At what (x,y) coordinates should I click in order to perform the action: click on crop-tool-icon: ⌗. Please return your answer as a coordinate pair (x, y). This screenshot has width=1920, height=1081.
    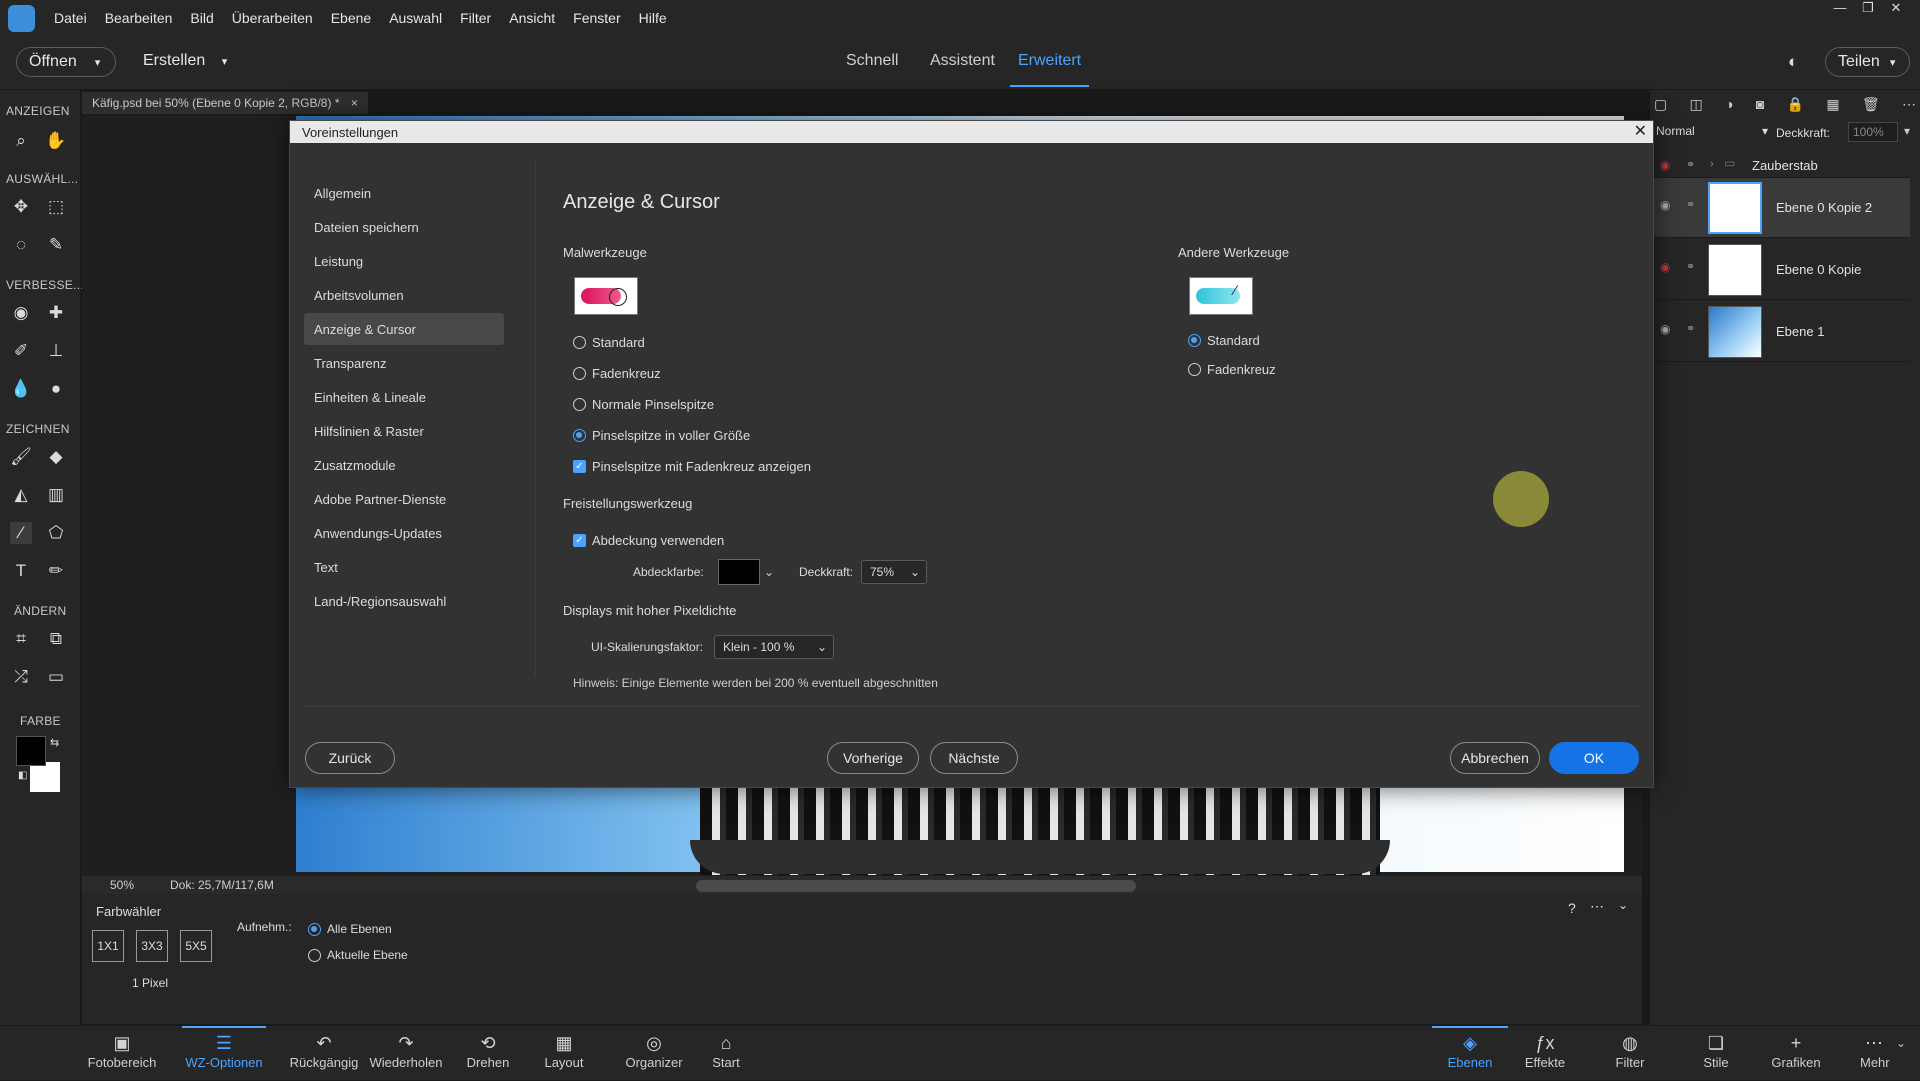
    Looking at the image, I should click on (21, 639).